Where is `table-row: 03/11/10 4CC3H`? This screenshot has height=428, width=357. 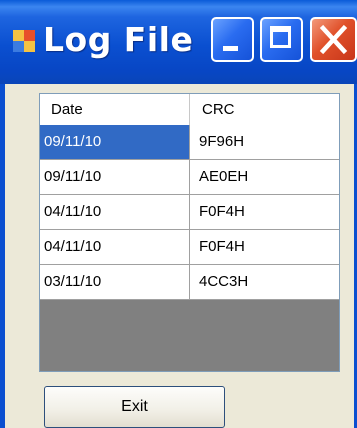 table-row: 03/11/10 4CC3H is located at coordinates (189, 282).